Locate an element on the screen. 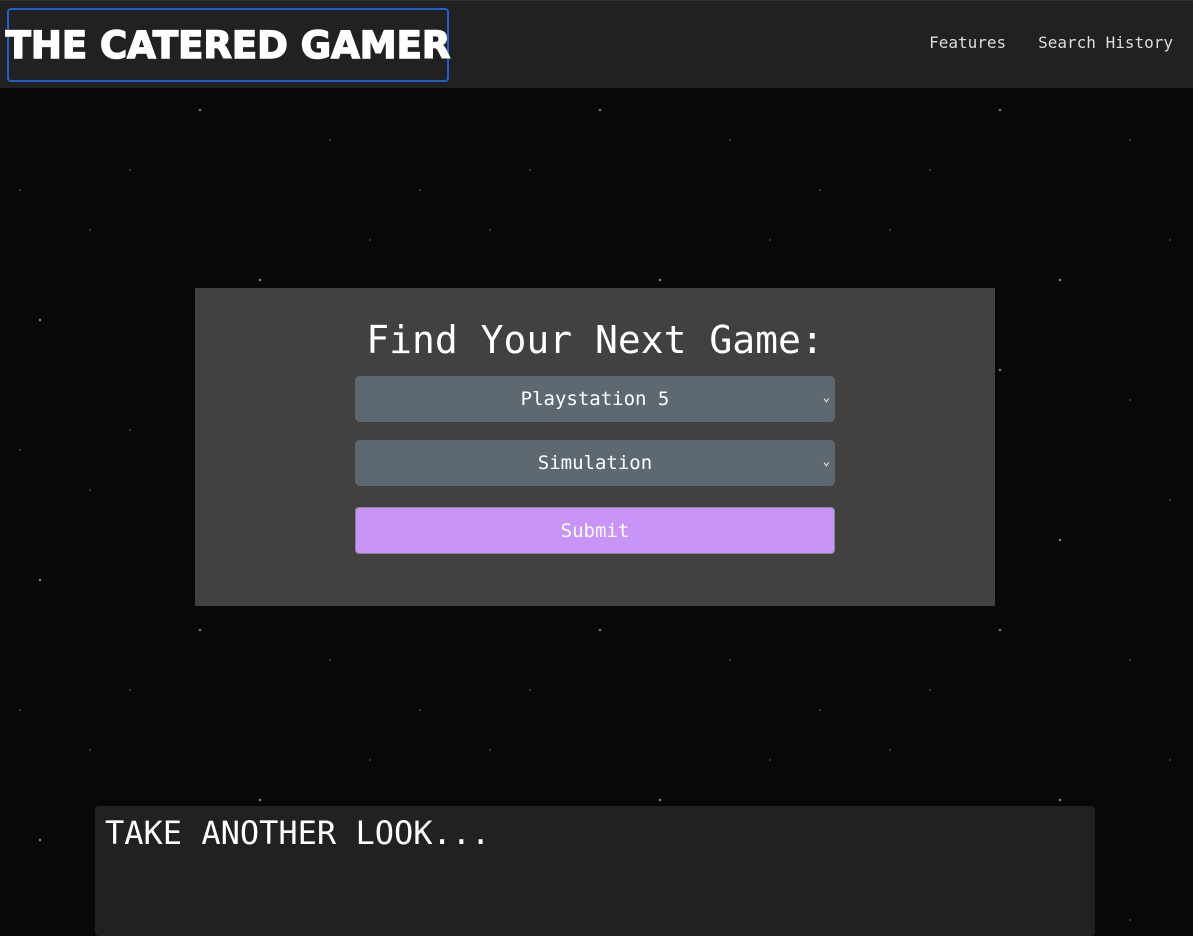 This screenshot has height=936, width=1193. submit-button: Submit is located at coordinates (595, 530).